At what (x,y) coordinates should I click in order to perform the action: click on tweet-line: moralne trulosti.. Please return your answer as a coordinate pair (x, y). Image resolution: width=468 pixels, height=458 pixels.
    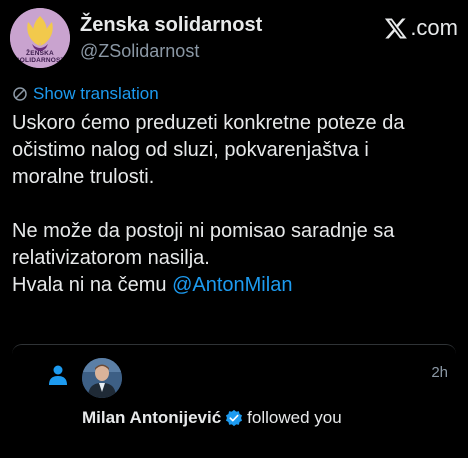
    Looking at the image, I should click on (83, 177).